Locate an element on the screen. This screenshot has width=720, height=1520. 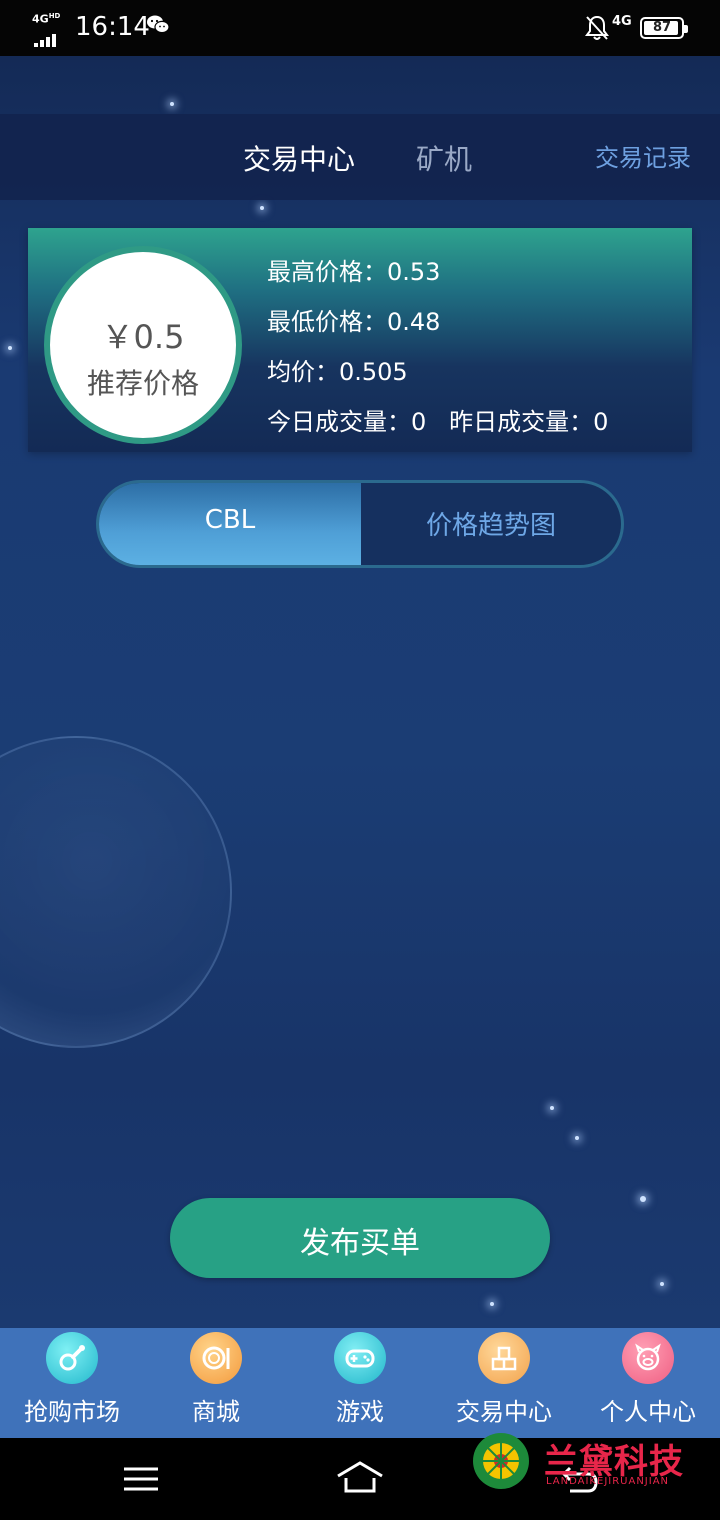
flower-seal-icon is located at coordinates (501, 1461).